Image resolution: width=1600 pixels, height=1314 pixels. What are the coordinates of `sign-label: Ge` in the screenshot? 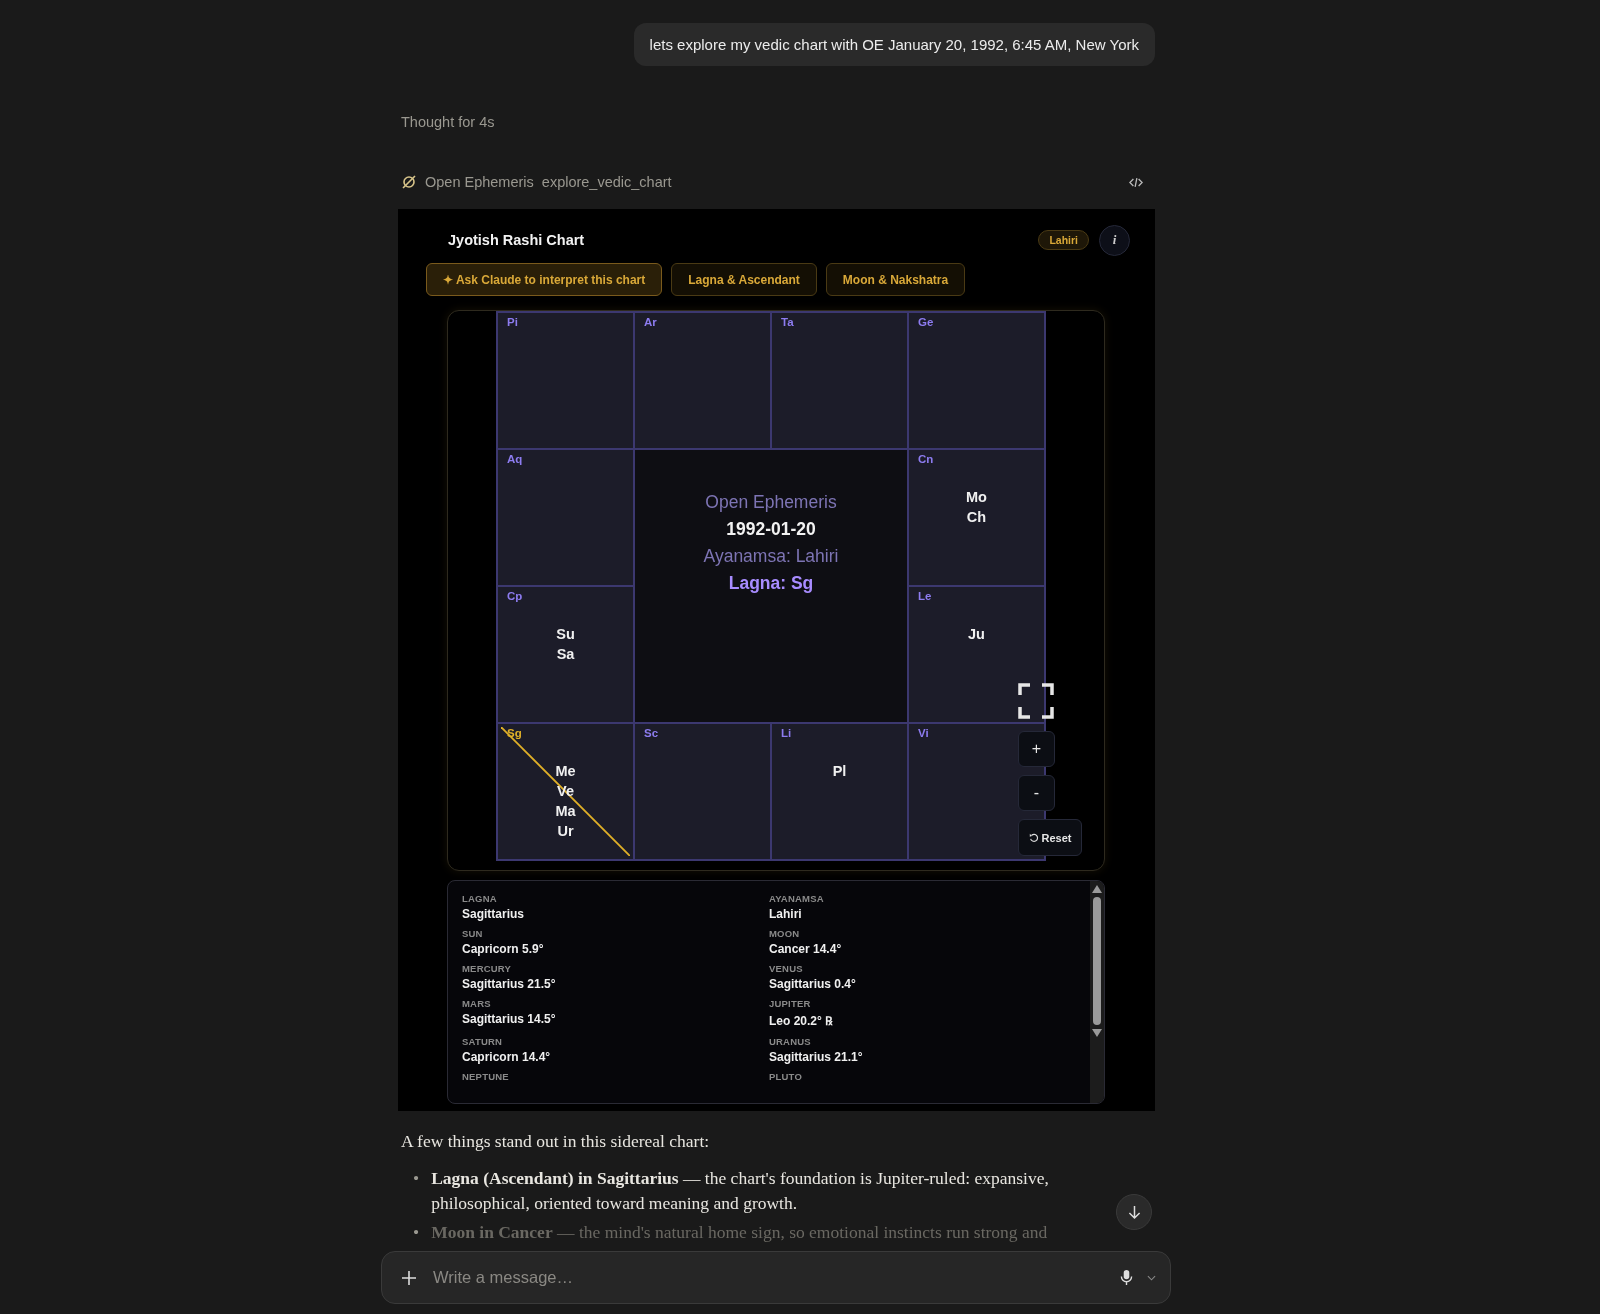 It's located at (925, 321).